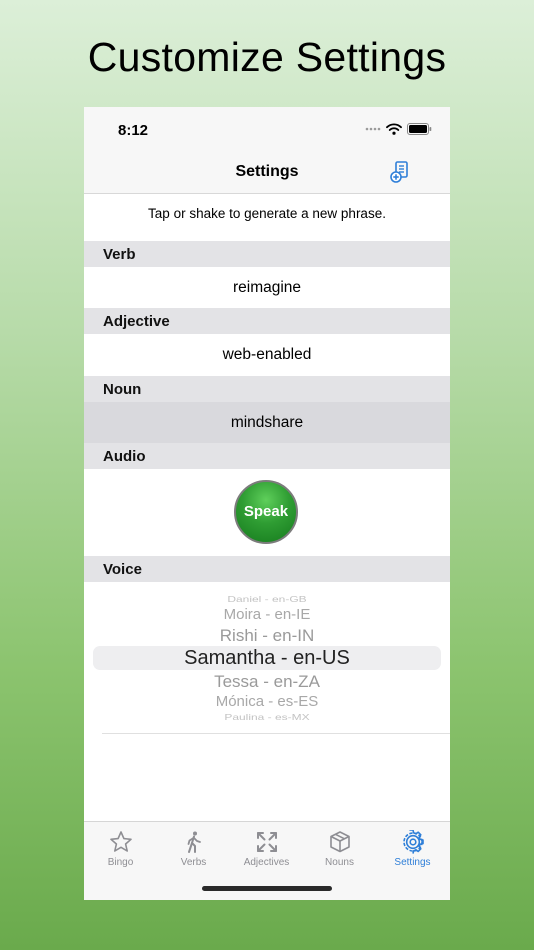 The width and height of the screenshot is (534, 950). Describe the element at coordinates (122, 569) in the screenshot. I see `section-label-voice: Voice` at that location.